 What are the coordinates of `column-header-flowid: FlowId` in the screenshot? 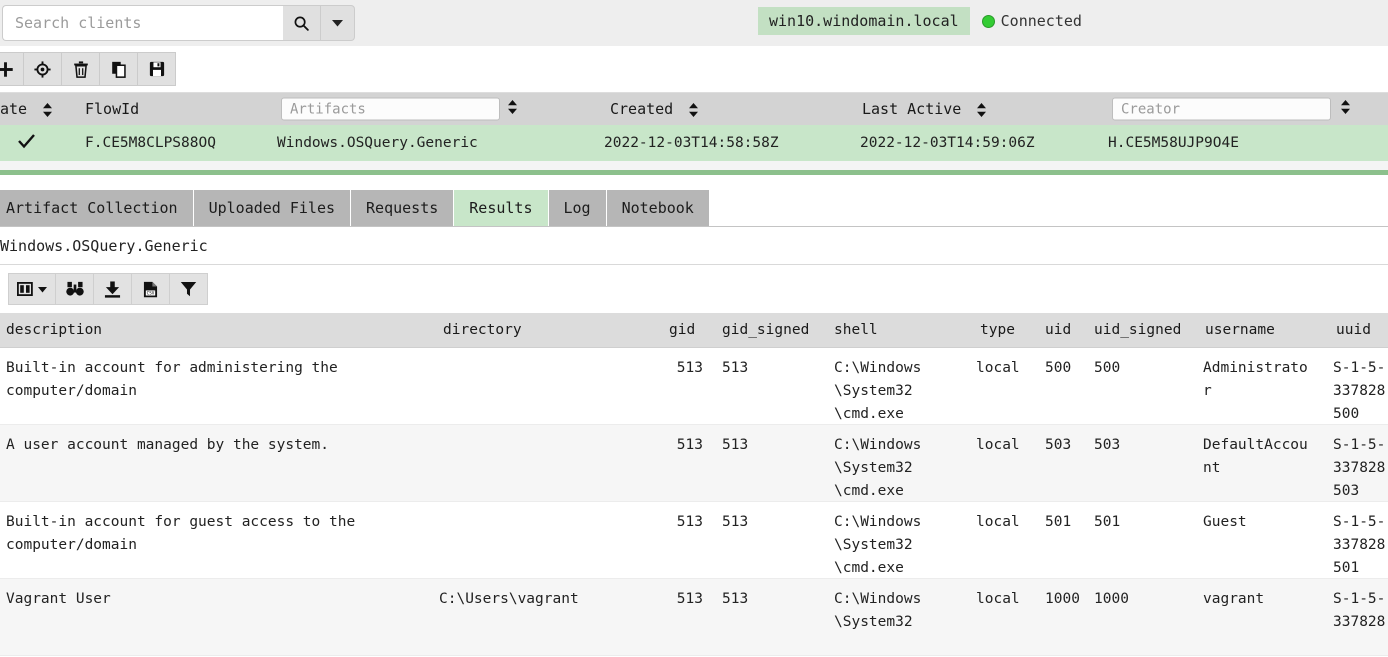 It's located at (112, 109).